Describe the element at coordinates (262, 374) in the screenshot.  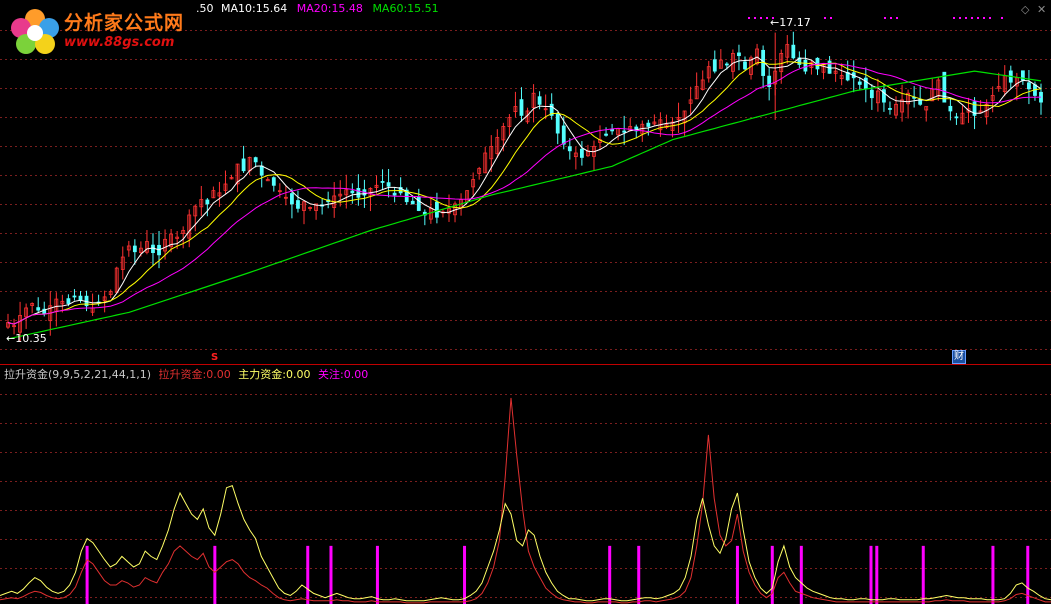
I see `zhuli-label: 主力资金:` at that location.